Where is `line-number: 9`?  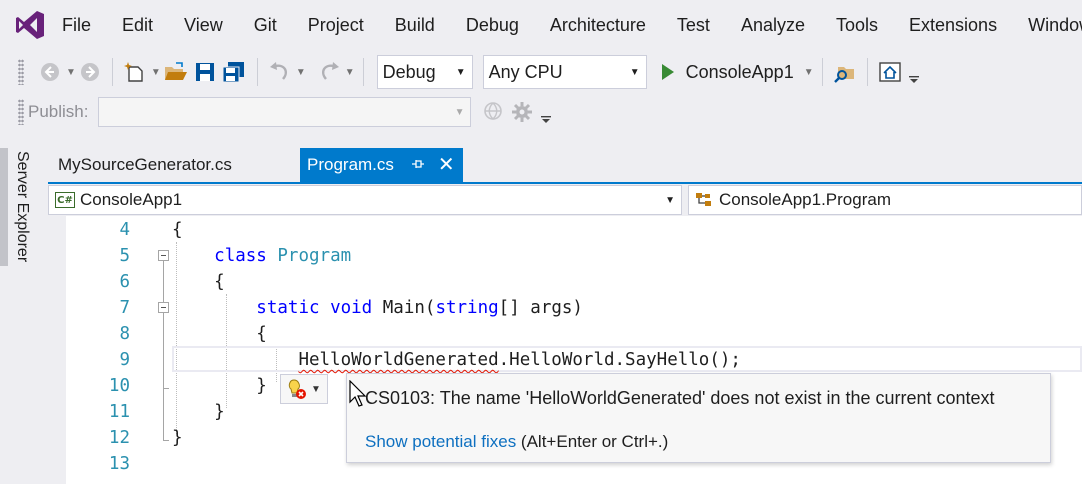
line-number: 9 is located at coordinates (124, 360).